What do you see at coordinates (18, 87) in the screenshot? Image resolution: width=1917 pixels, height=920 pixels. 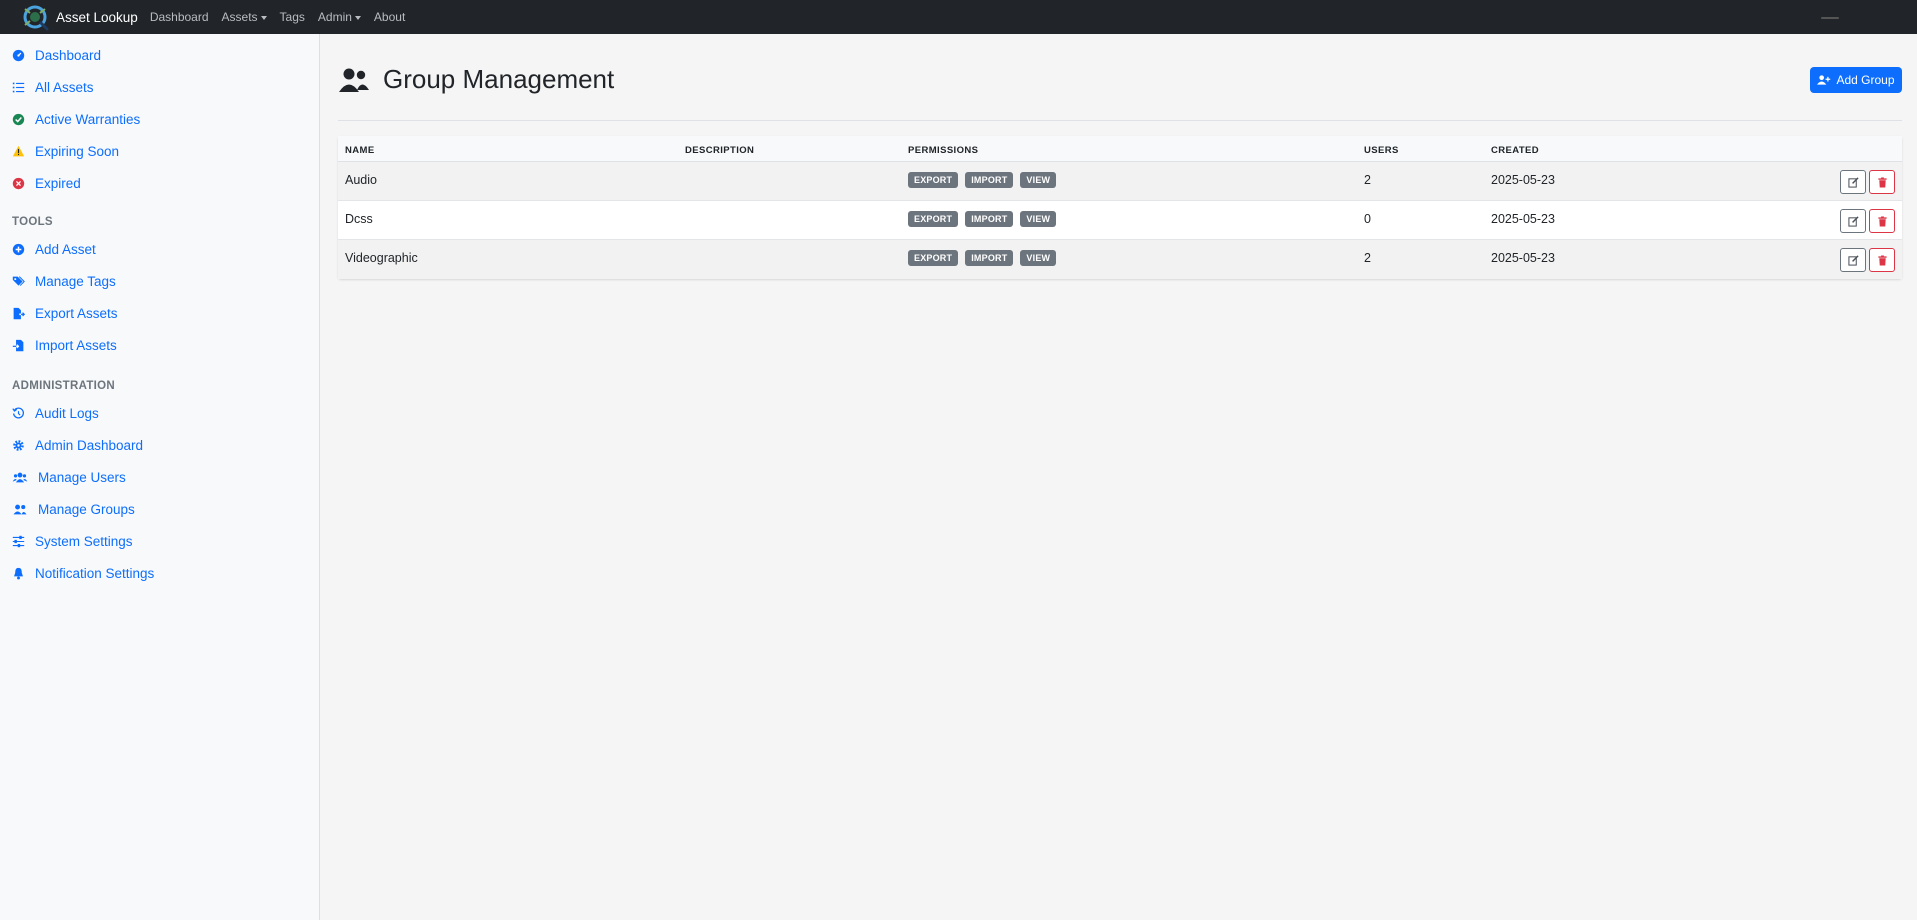 I see `list-icon` at bounding box center [18, 87].